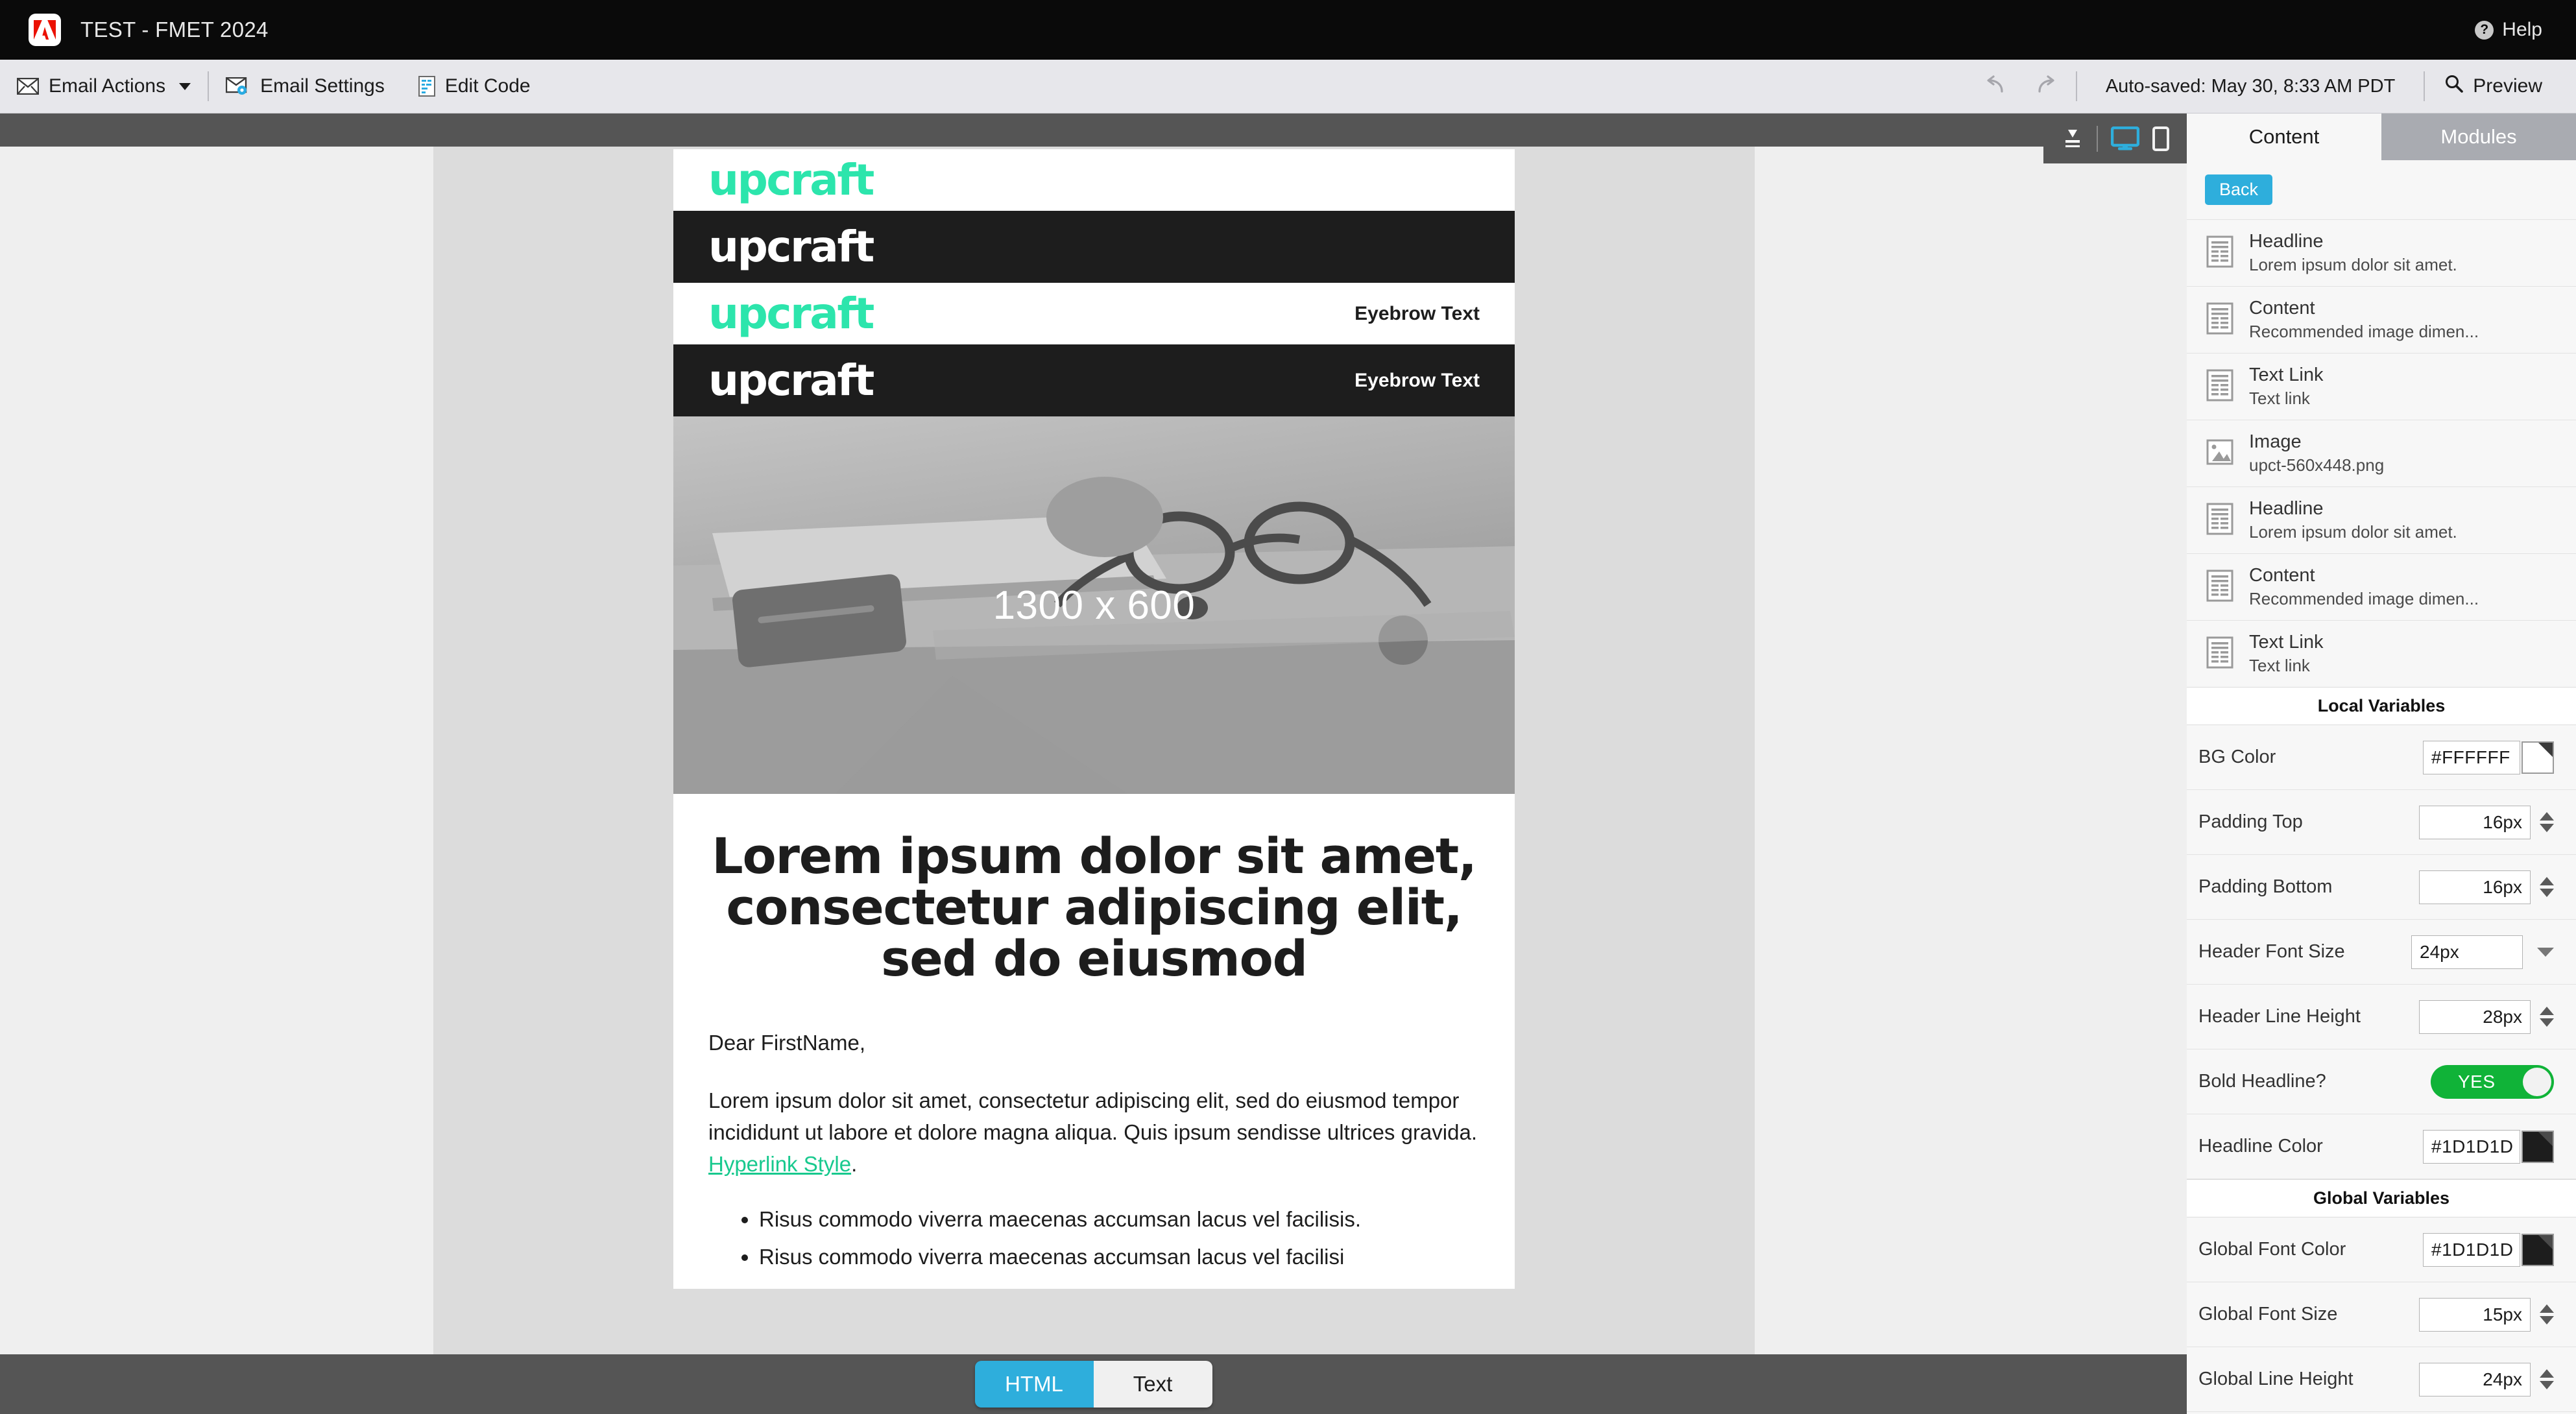  Describe the element at coordinates (2475, 822) in the screenshot. I see `padding-top-input: 16px` at that location.